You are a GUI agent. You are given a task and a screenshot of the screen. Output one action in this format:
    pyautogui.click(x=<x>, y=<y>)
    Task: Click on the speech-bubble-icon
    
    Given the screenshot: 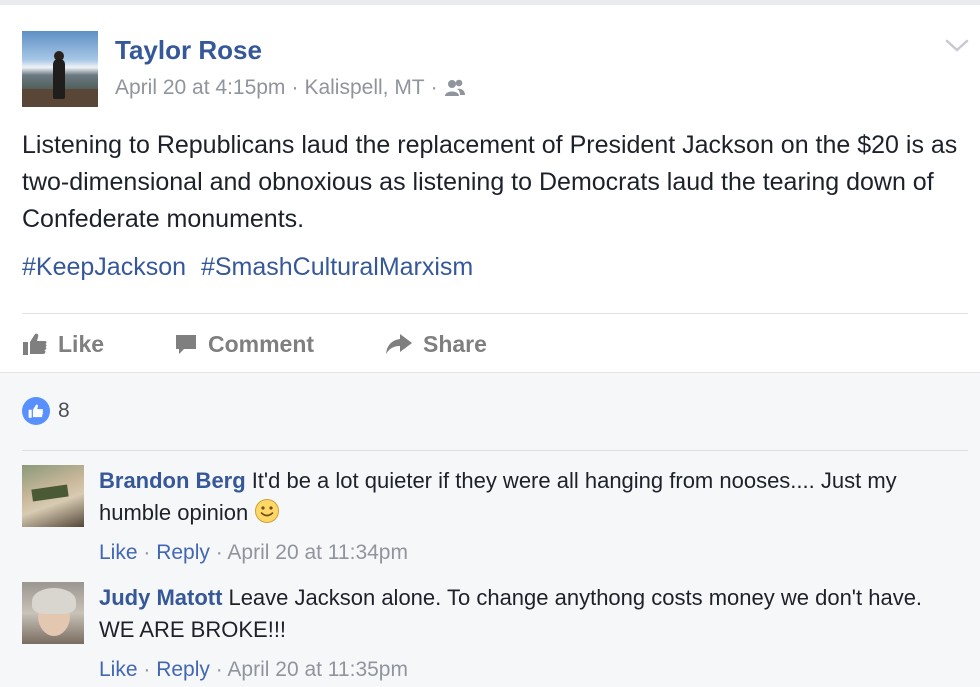 What is the action you would take?
    pyautogui.click(x=186, y=344)
    